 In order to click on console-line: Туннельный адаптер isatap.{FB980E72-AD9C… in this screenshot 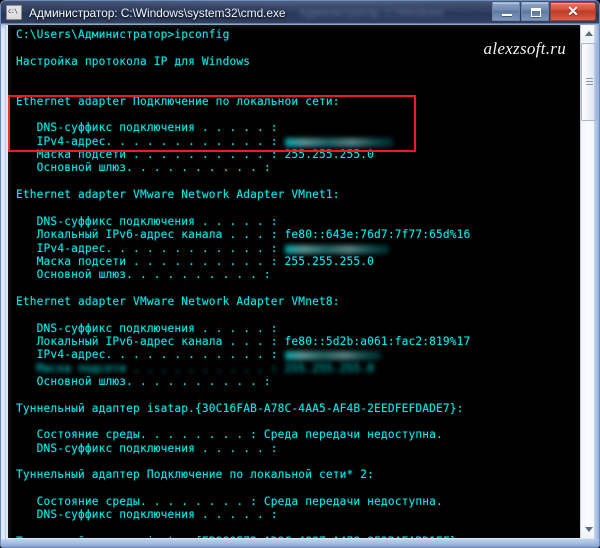, I will do `click(298, 536)`.